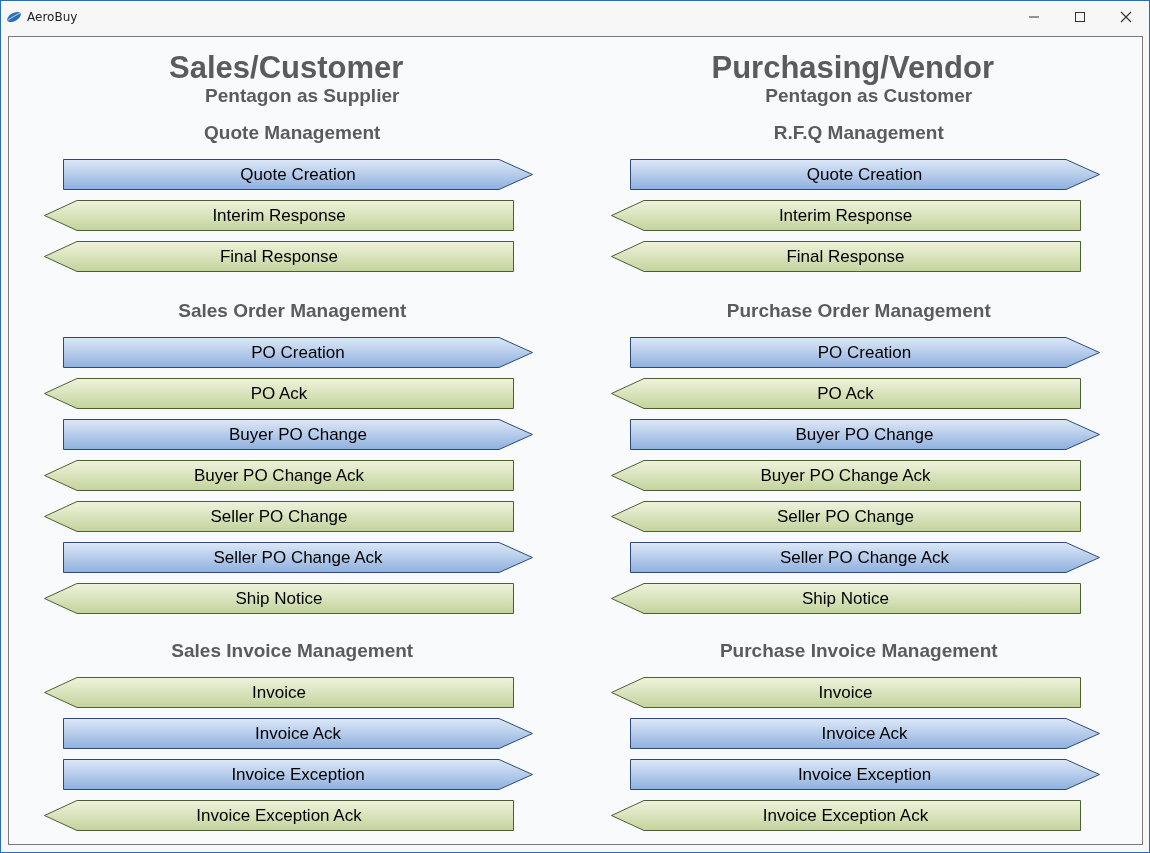  What do you see at coordinates (52, 17) in the screenshot?
I see `window-title: AeroBuy` at bounding box center [52, 17].